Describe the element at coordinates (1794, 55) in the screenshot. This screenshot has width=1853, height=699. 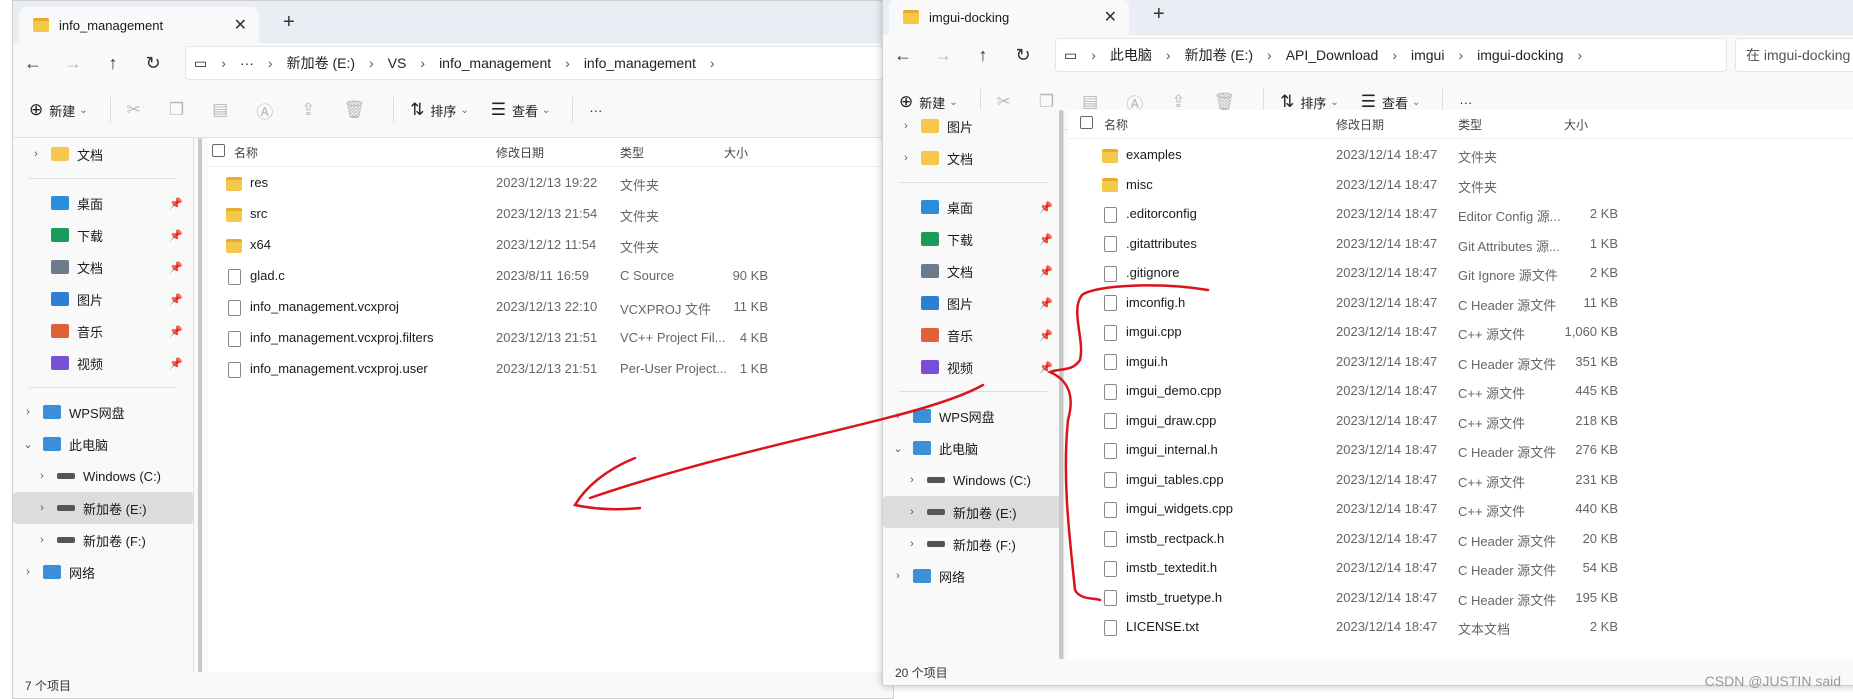
I see `search-input: 在 imgui-docking` at that location.